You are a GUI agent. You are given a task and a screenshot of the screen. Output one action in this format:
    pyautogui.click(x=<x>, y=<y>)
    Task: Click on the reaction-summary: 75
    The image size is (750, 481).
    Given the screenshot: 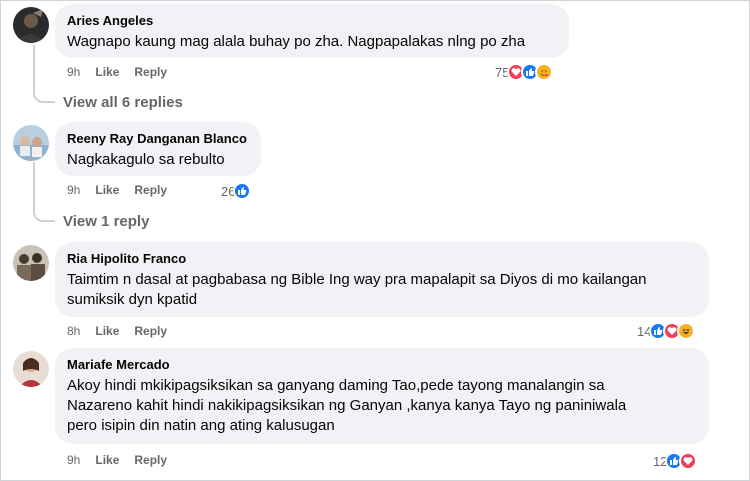 What is the action you would take?
    pyautogui.click(x=524, y=72)
    